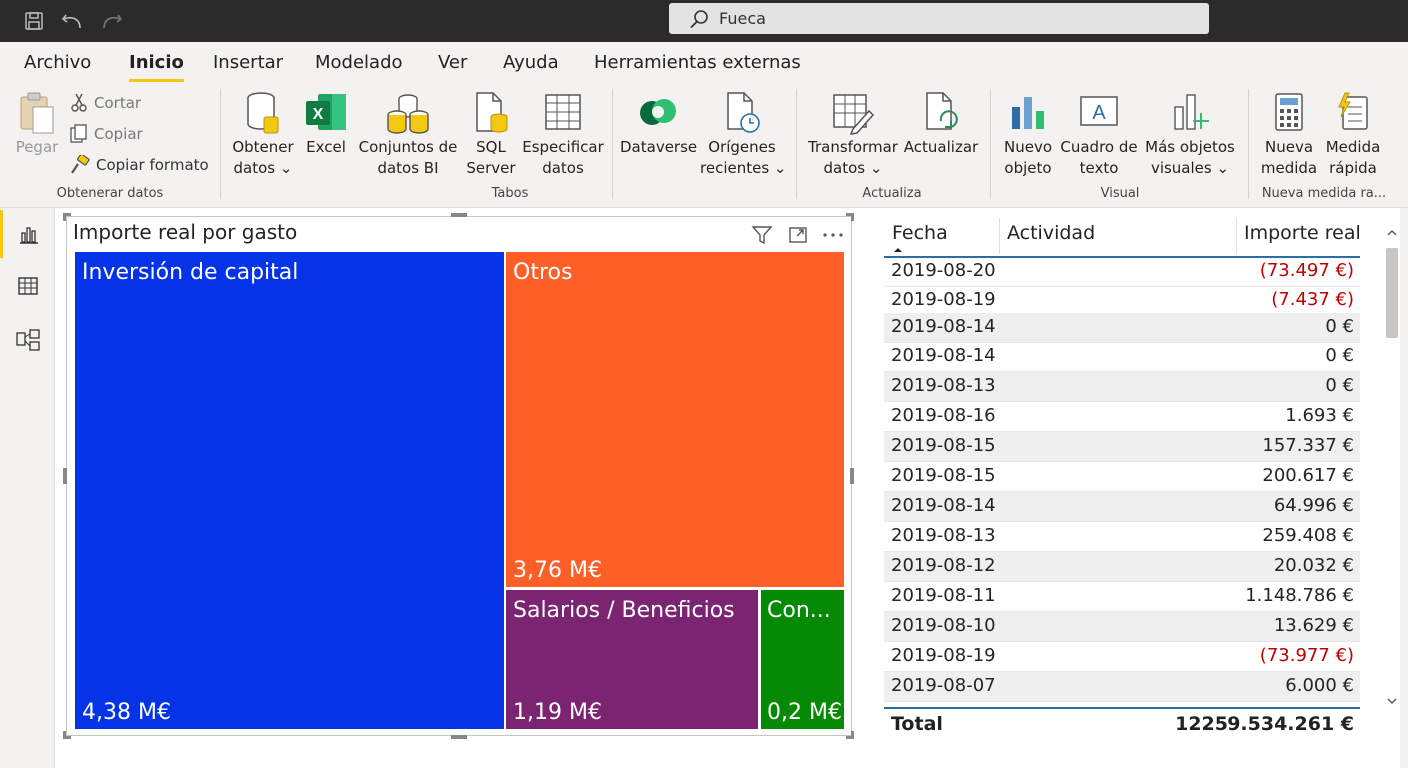  What do you see at coordinates (833, 235) in the screenshot?
I see `more-options-icon` at bounding box center [833, 235].